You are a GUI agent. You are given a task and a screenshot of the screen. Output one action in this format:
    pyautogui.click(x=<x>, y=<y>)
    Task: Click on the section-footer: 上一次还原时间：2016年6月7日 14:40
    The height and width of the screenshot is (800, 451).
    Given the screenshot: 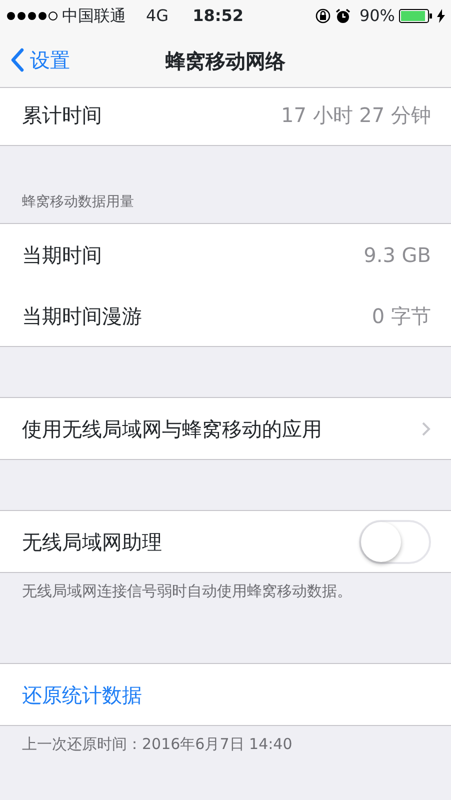 What is the action you would take?
    pyautogui.click(x=225, y=741)
    